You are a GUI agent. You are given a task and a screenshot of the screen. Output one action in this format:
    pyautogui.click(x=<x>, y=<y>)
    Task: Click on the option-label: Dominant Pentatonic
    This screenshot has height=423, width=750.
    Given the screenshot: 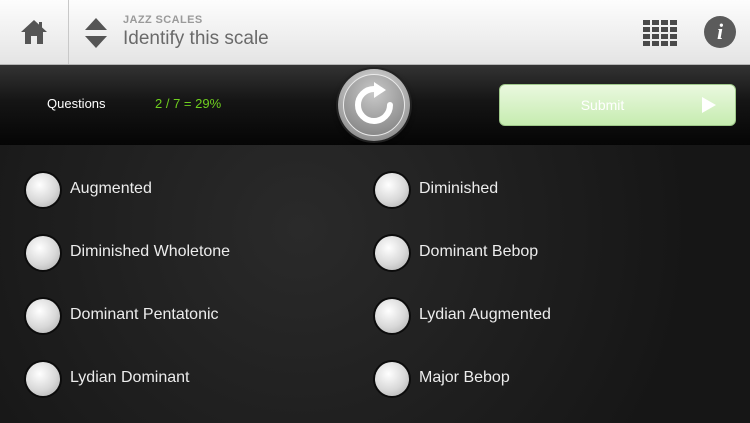 What is the action you would take?
    pyautogui.click(x=144, y=314)
    